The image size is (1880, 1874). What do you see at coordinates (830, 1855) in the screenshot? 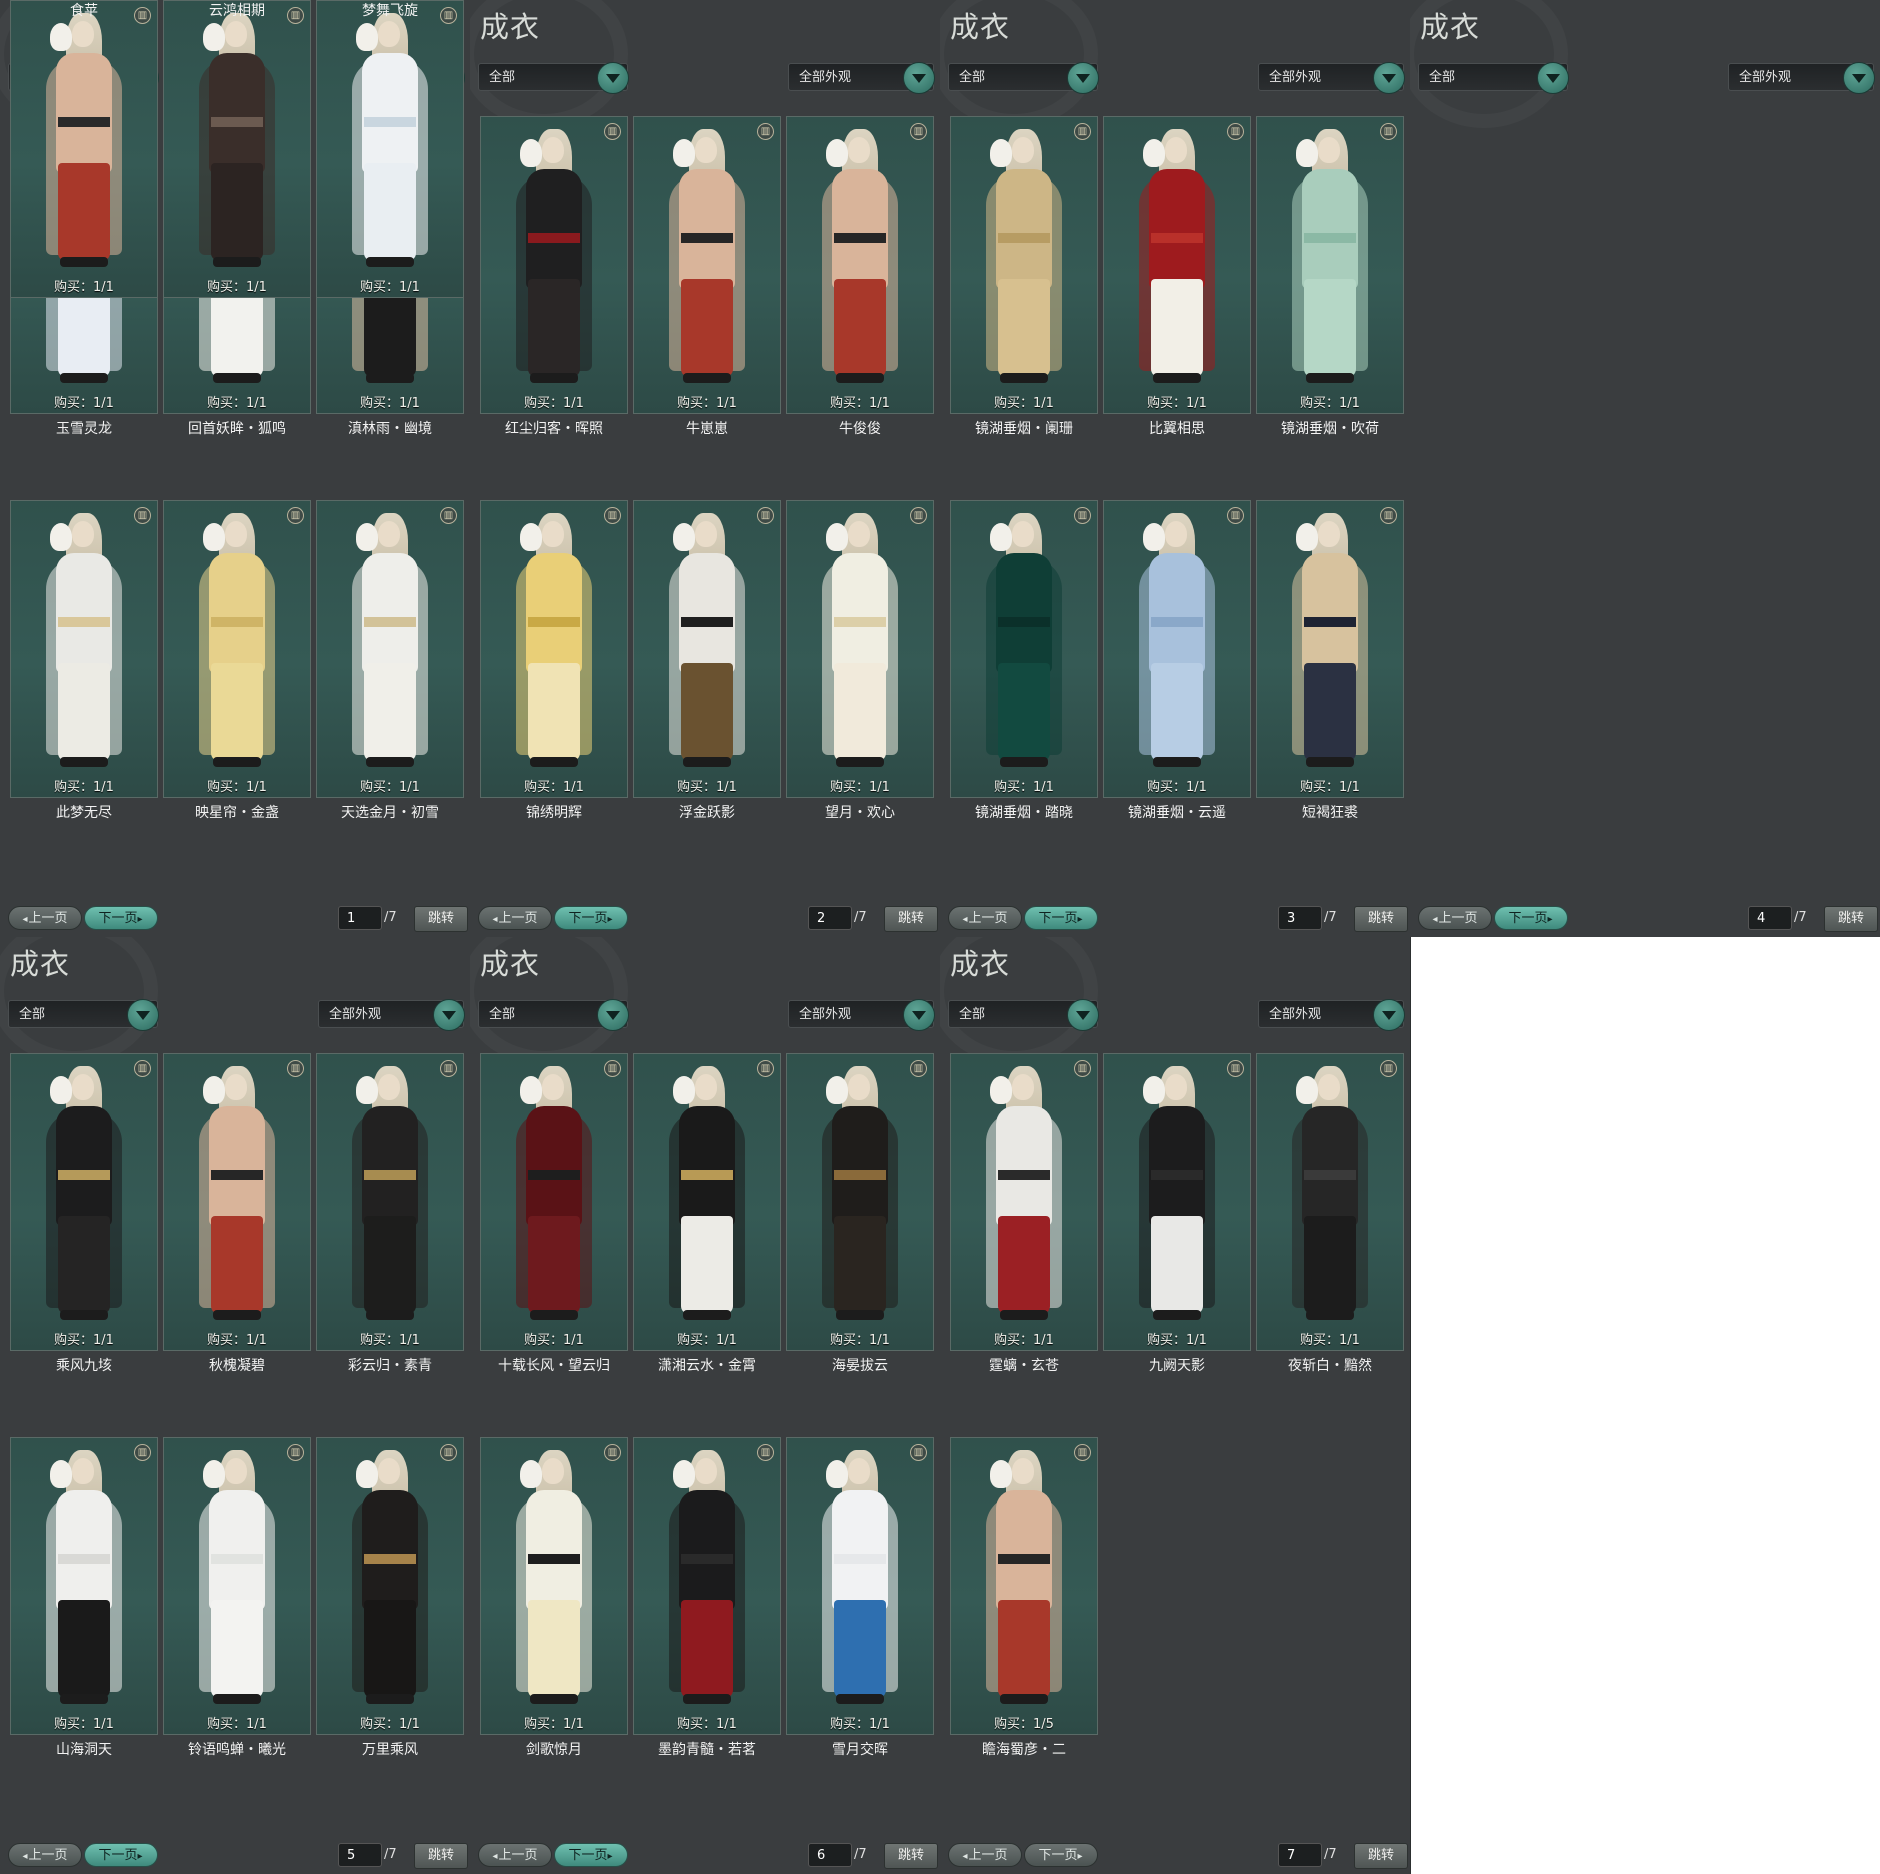
I see `page-number-input: 6` at bounding box center [830, 1855].